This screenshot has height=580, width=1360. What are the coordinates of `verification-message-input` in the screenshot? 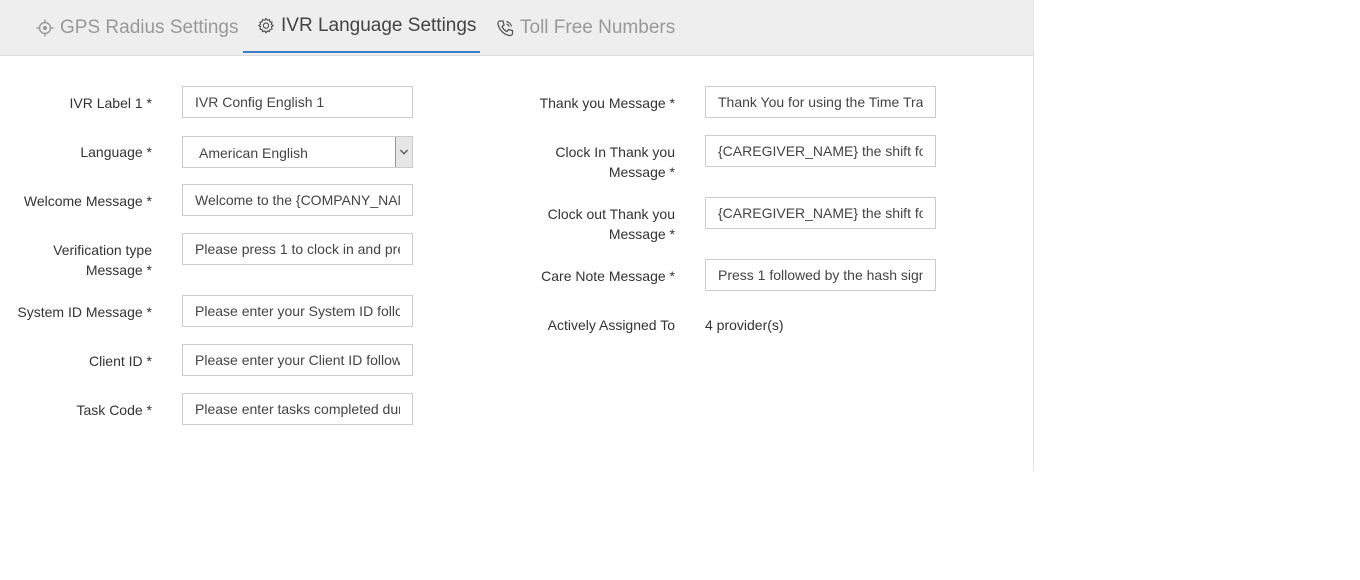 It's located at (297, 249).